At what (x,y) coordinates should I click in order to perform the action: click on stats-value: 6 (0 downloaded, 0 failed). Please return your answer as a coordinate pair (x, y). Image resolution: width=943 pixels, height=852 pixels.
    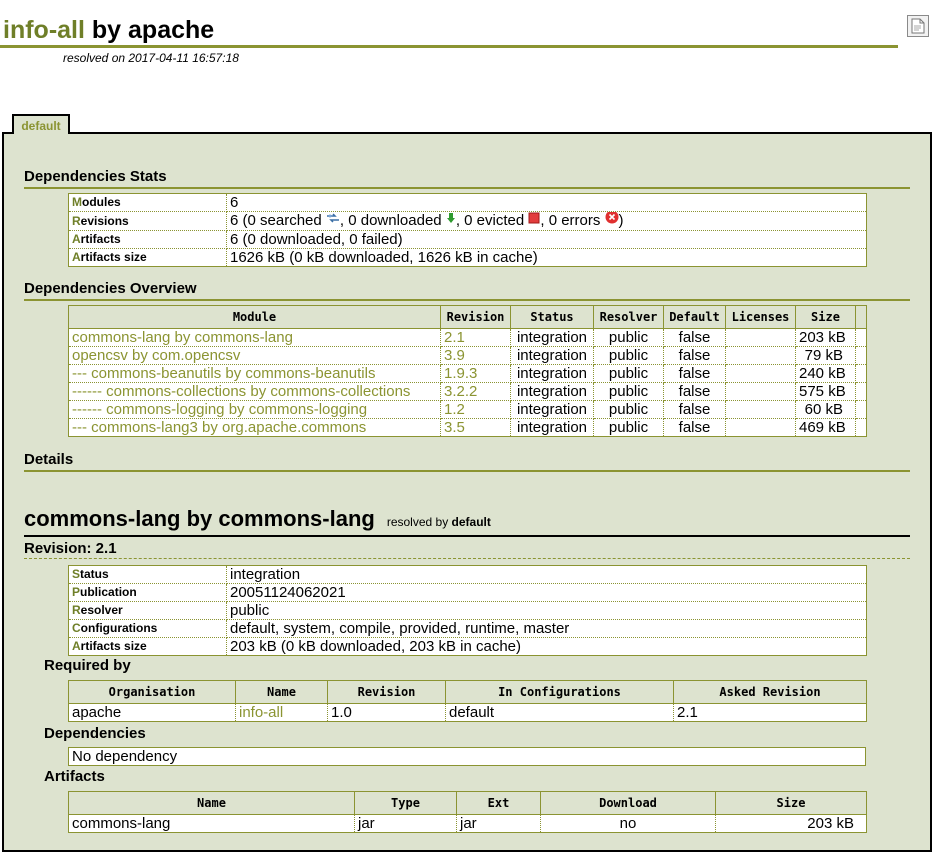
    Looking at the image, I should click on (546, 240).